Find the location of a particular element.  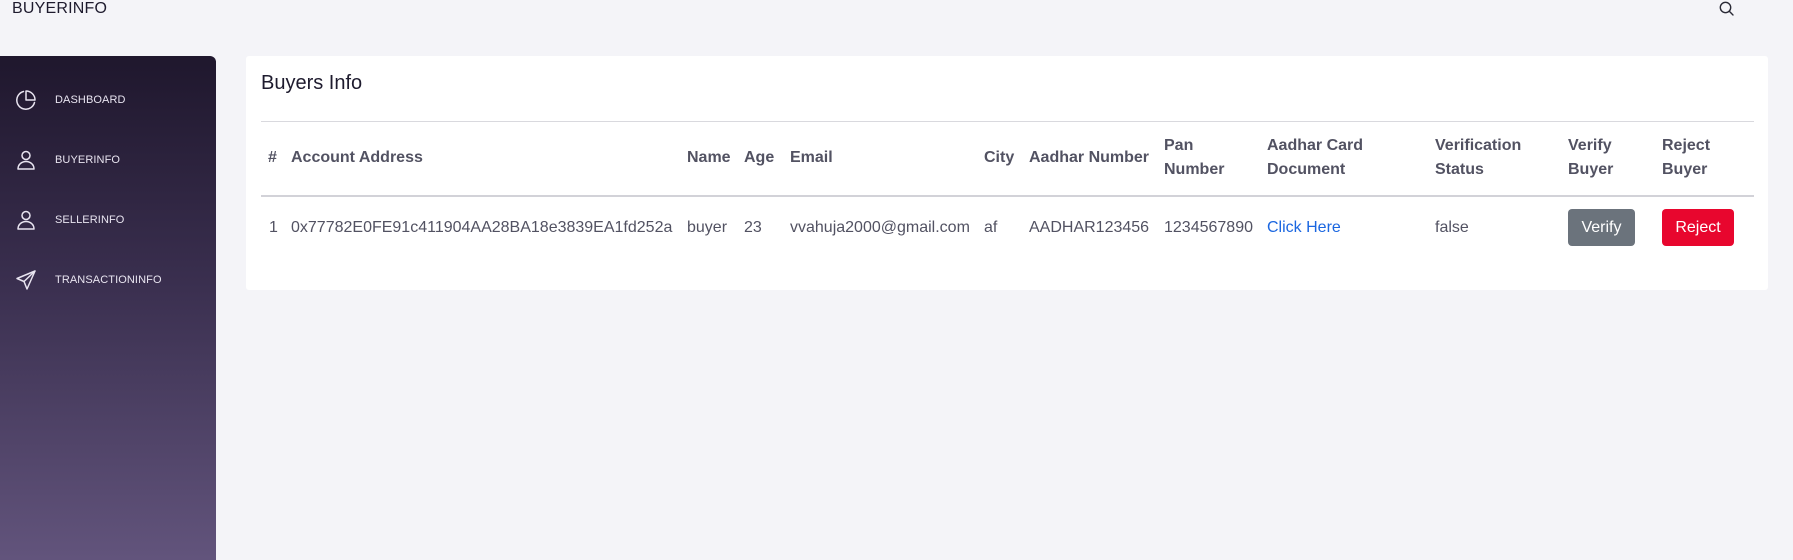

header-line: Document is located at coordinates (1306, 169).